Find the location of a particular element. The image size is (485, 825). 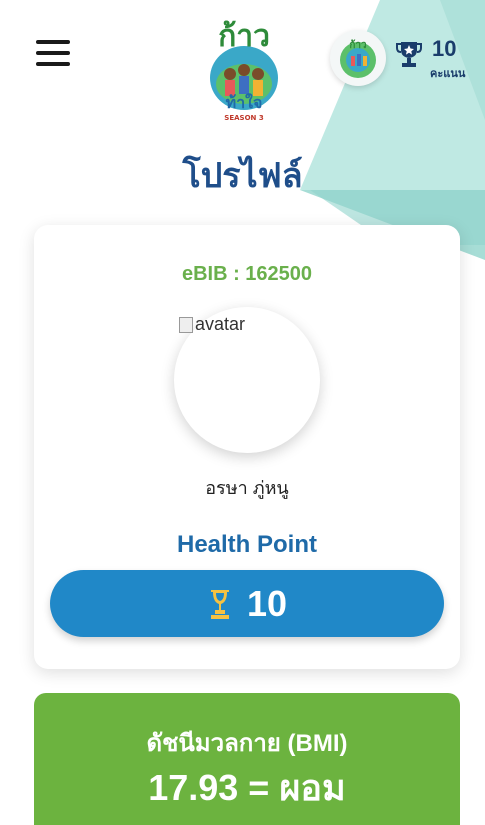

menu-button is located at coordinates (53, 53).